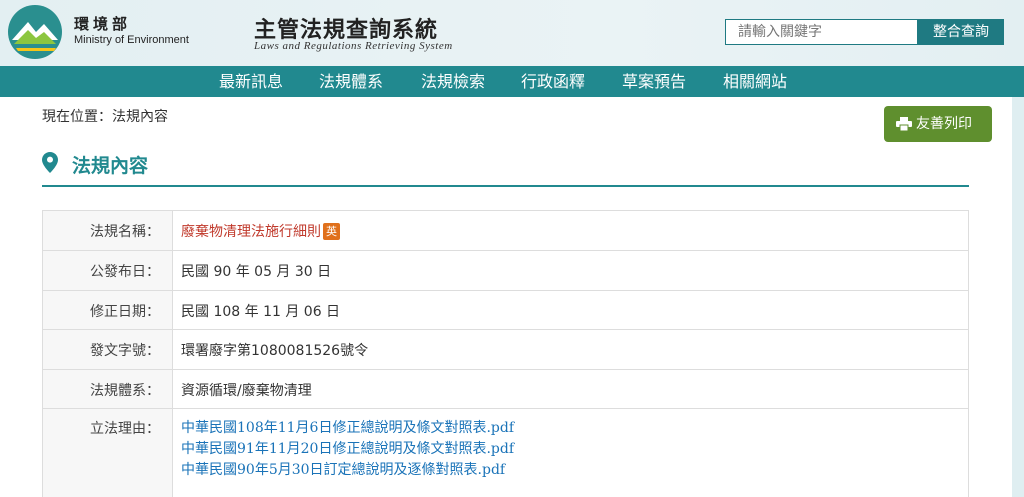  Describe the element at coordinates (108, 270) in the screenshot. I see `publish-date-label: 公發布日：` at that location.